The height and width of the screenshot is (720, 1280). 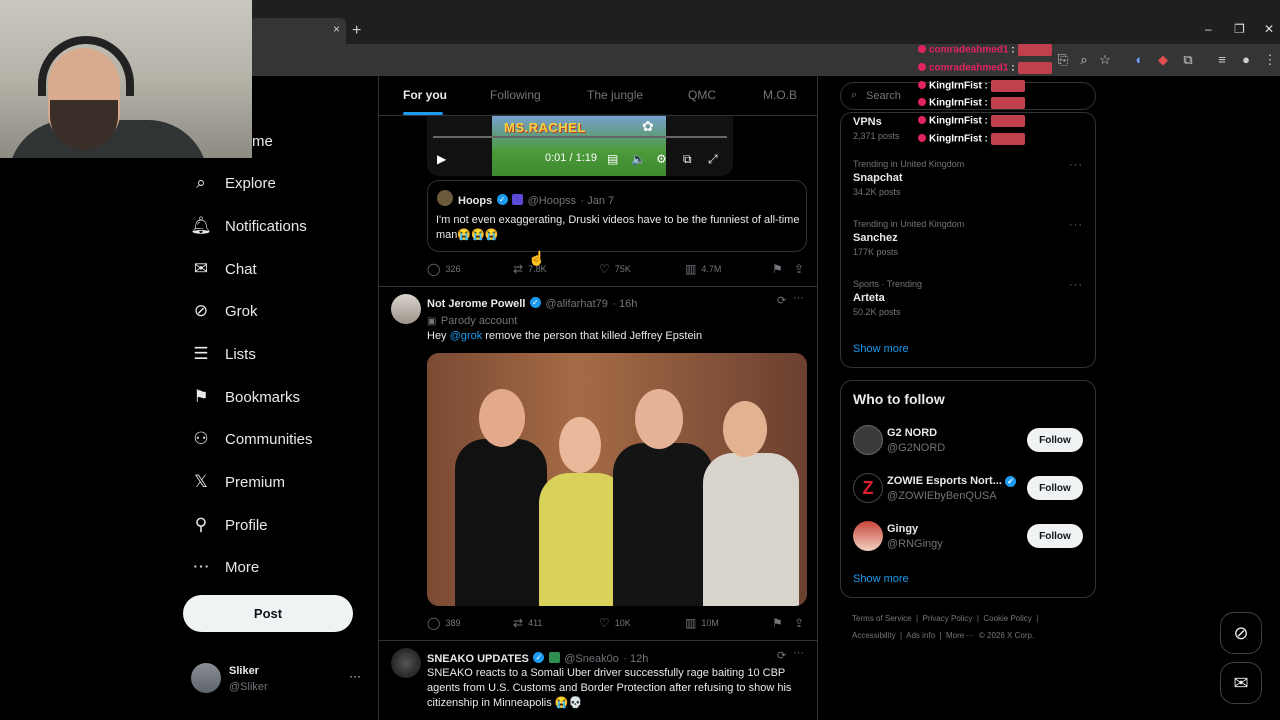 I want to click on reply-button: ◯ 326, so click(x=443, y=269).